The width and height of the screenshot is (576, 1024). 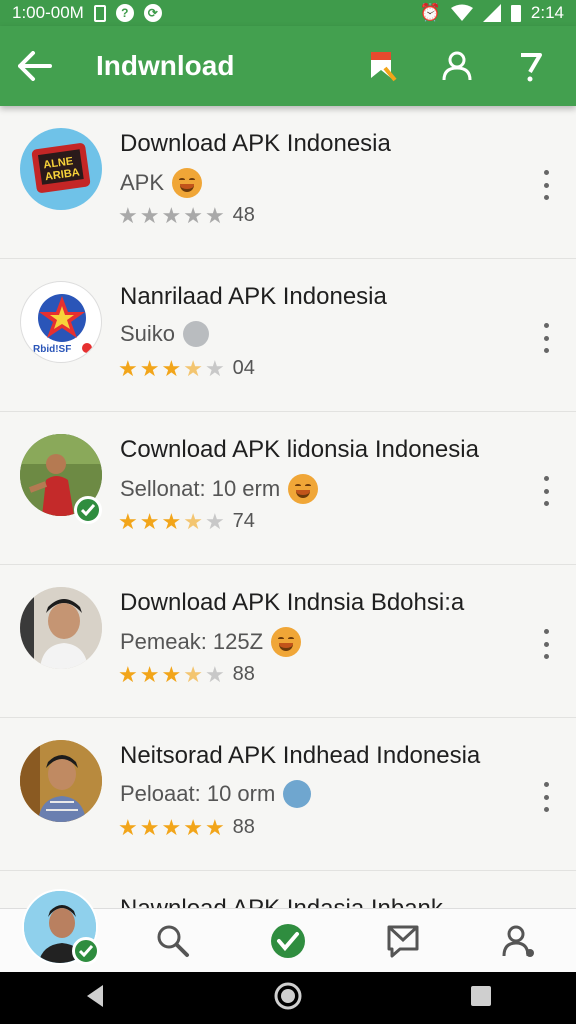 I want to click on status-bar: 1:00-00M ? ⟳ ⏰ 2:14, so click(x=288, y=13).